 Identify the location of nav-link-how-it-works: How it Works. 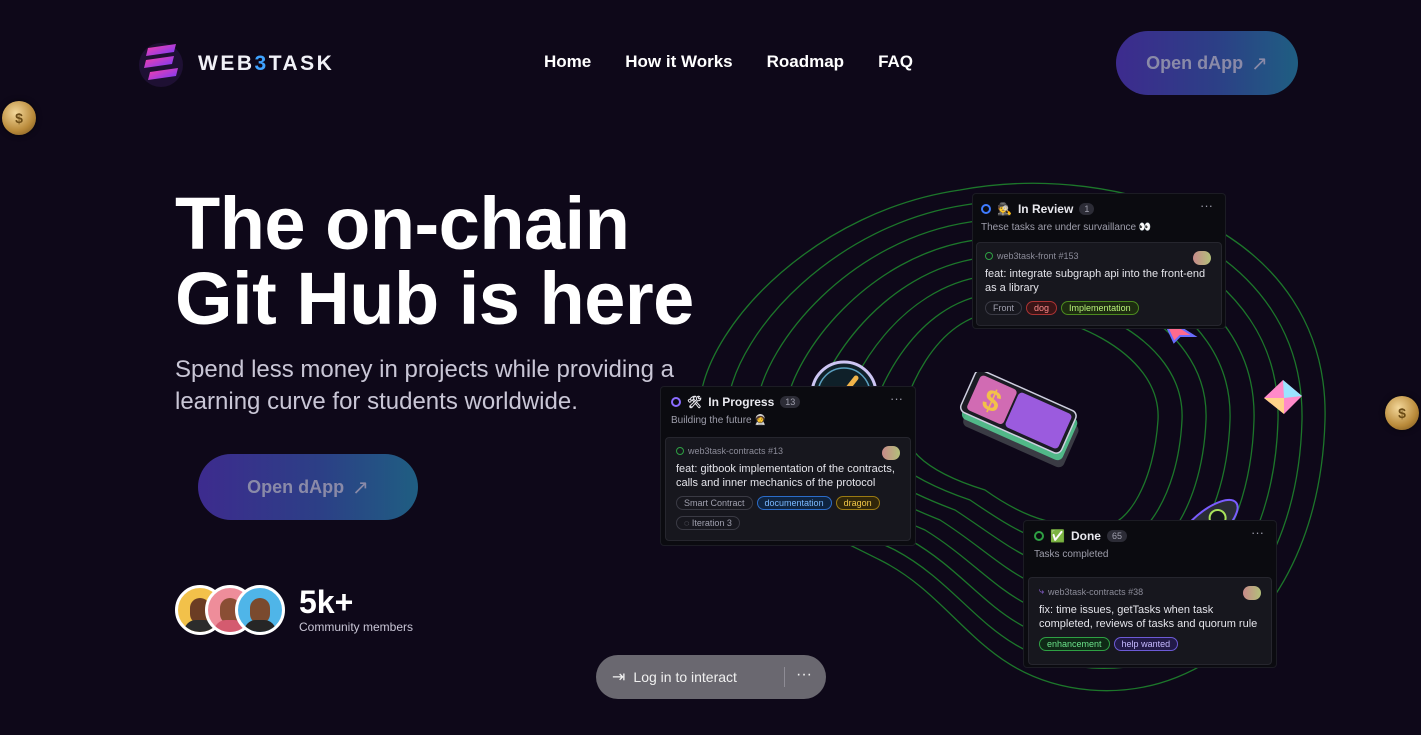
(678, 62).